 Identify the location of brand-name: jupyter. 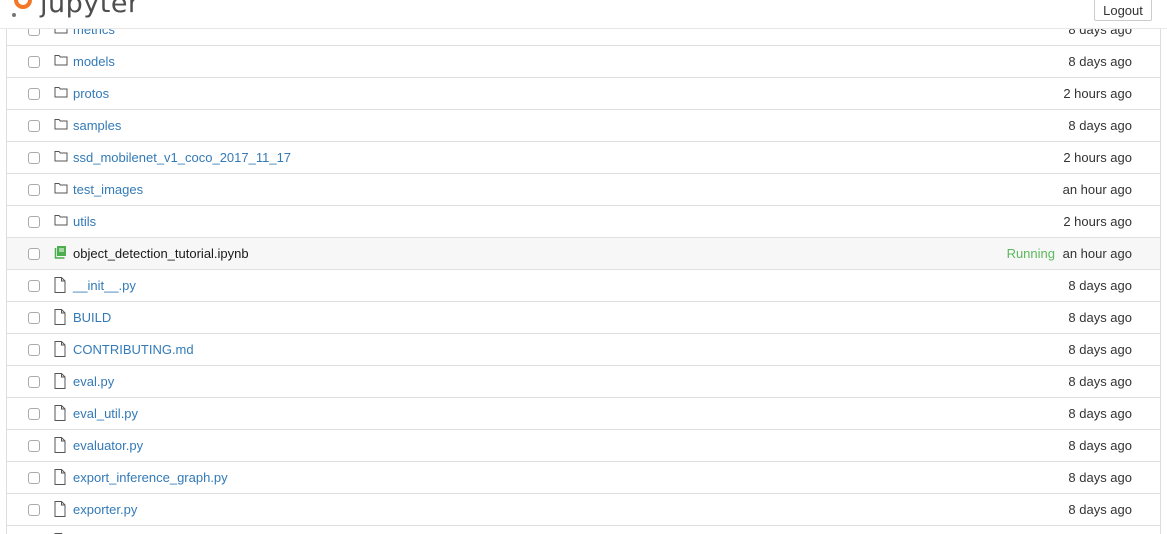
(90, 9).